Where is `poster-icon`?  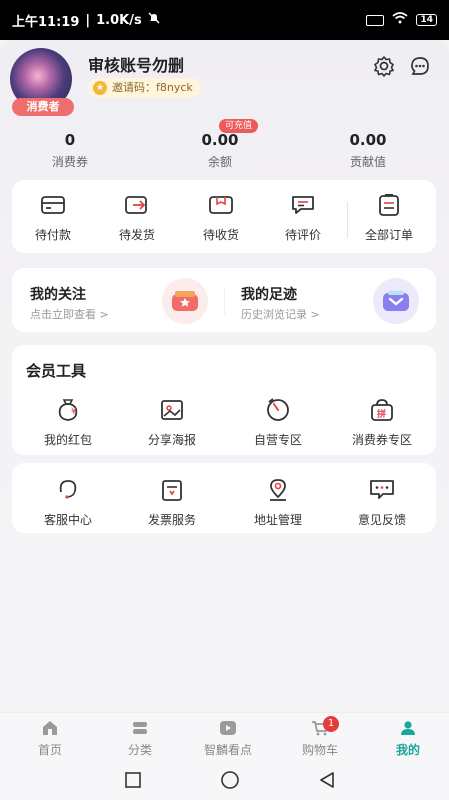
poster-icon is located at coordinates (172, 410).